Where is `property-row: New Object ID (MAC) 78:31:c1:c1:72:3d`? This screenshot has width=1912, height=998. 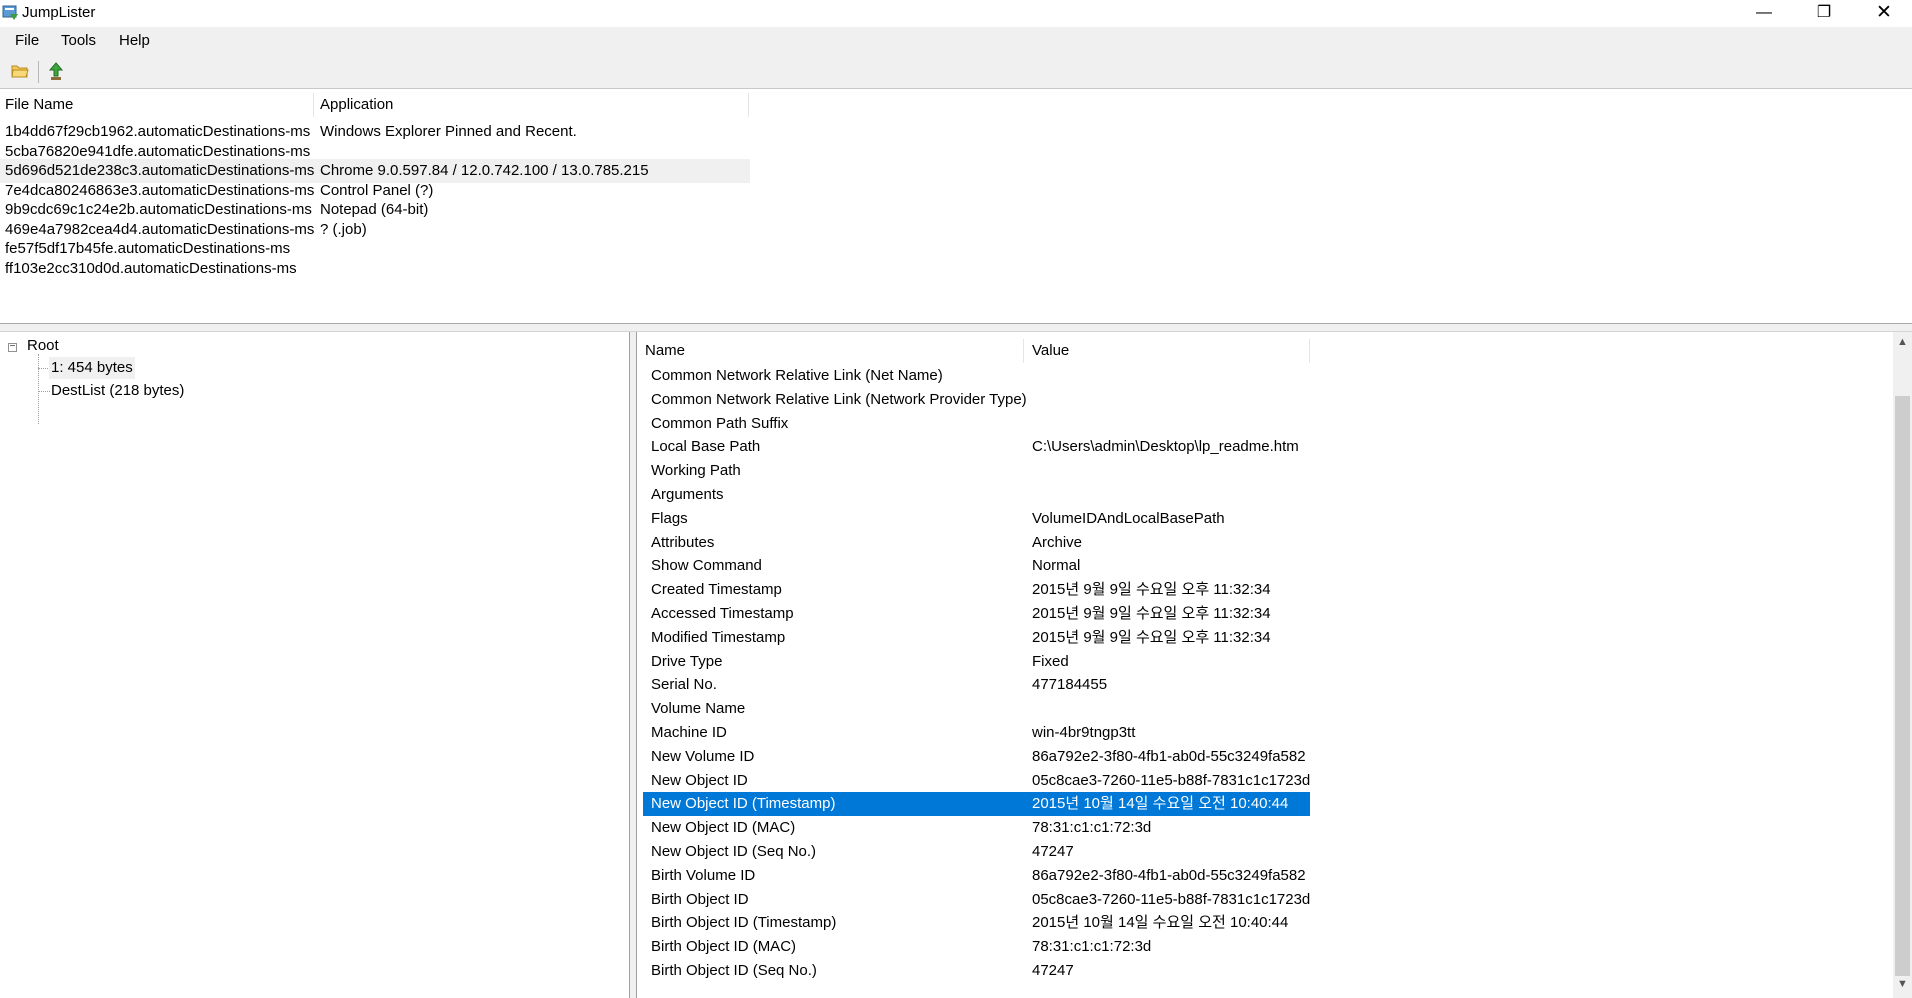
property-row: New Object ID (MAC) 78:31:c1:c1:72:3d is located at coordinates (976, 828).